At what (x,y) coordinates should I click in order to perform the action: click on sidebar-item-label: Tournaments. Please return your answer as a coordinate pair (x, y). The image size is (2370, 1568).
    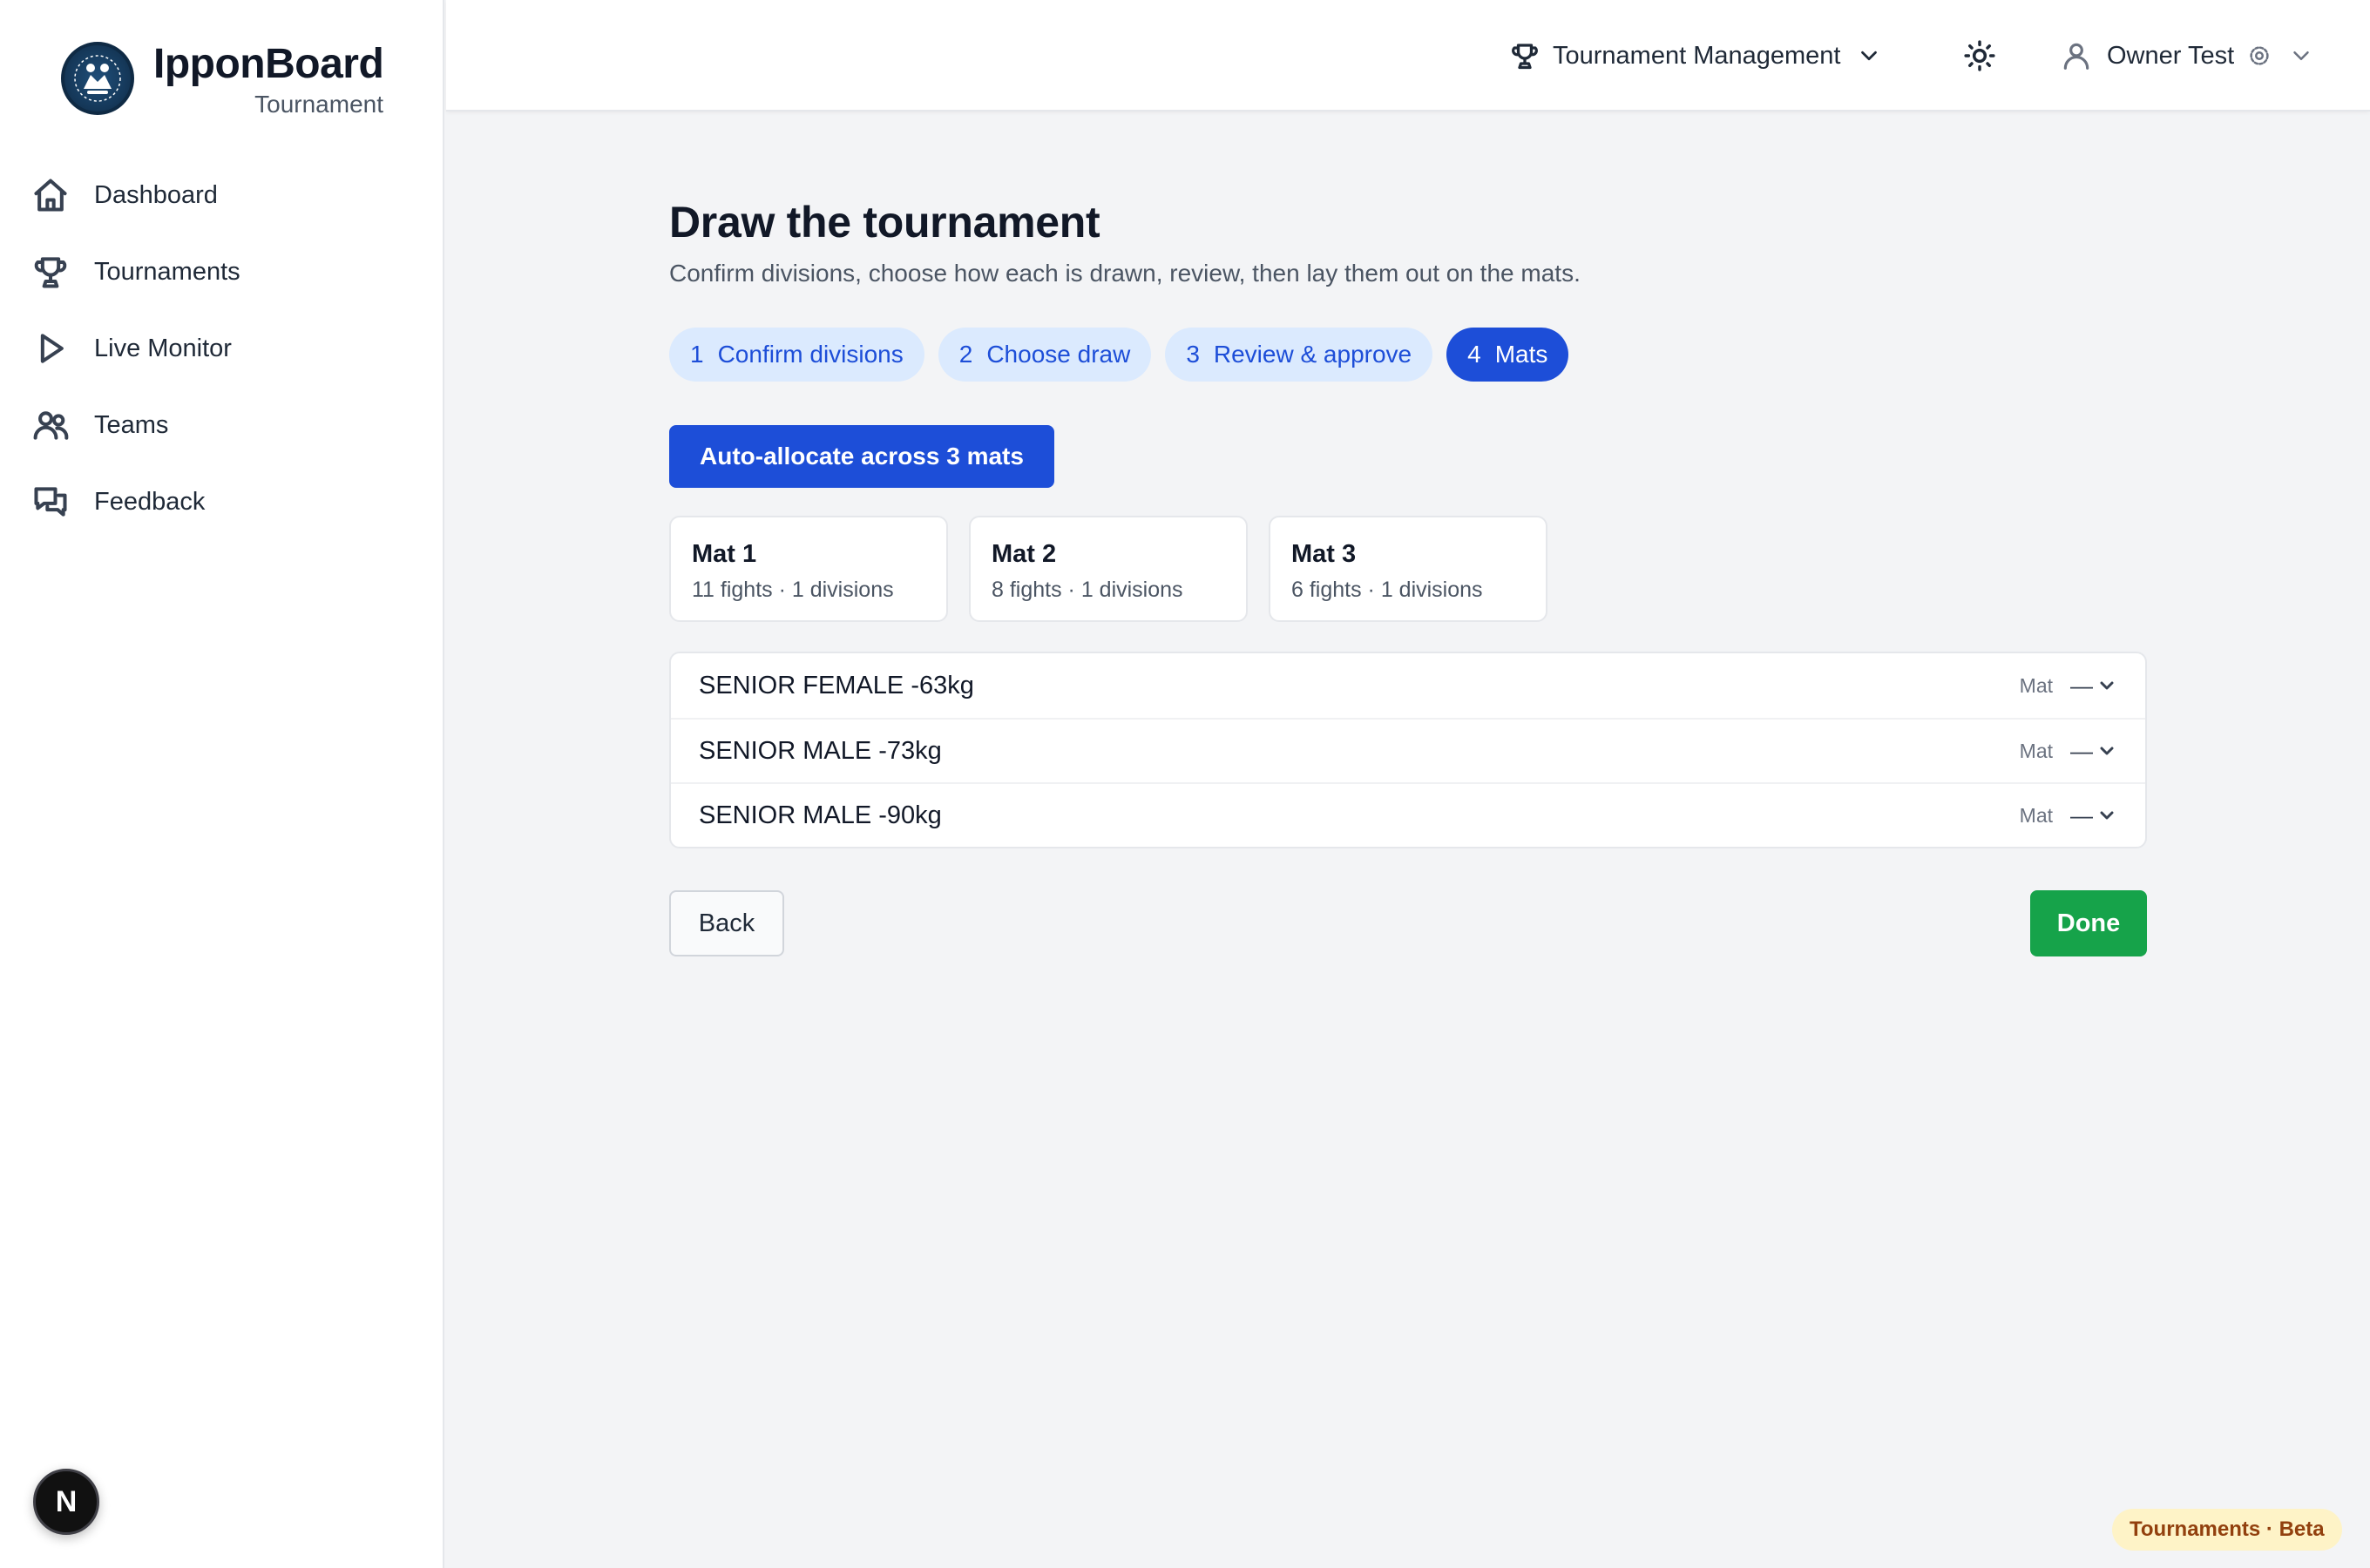
    Looking at the image, I should click on (167, 271).